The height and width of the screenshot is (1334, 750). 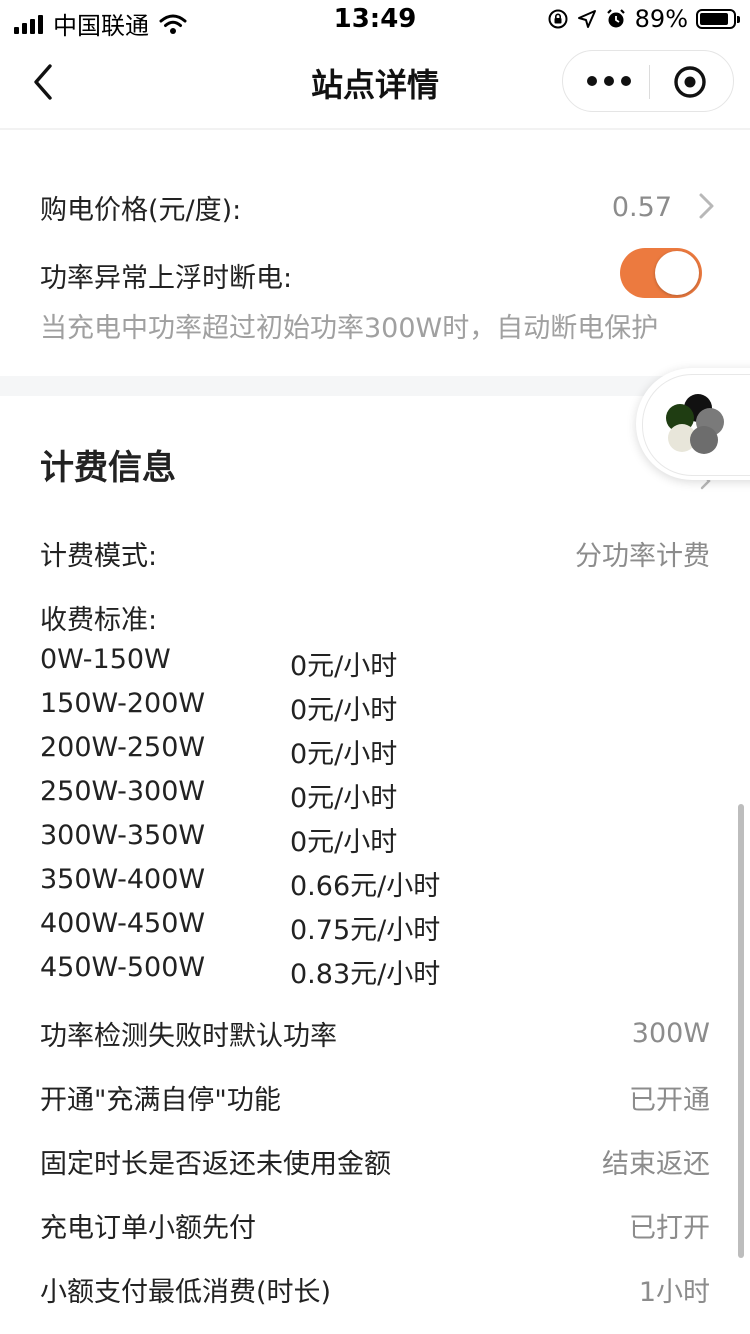 What do you see at coordinates (123, 791) in the screenshot?
I see `tier-range: 250W-300W` at bounding box center [123, 791].